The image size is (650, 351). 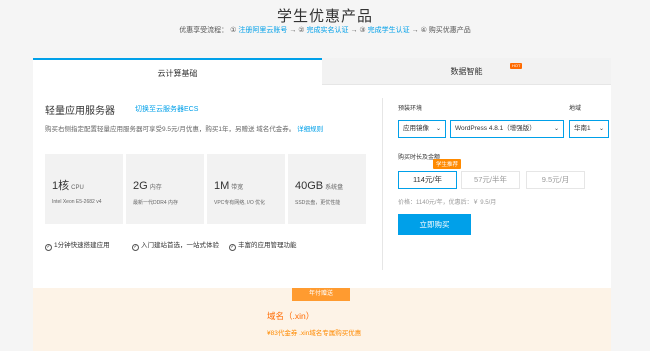 What do you see at coordinates (382, 184) in the screenshot?
I see `vertical-divider` at bounding box center [382, 184].